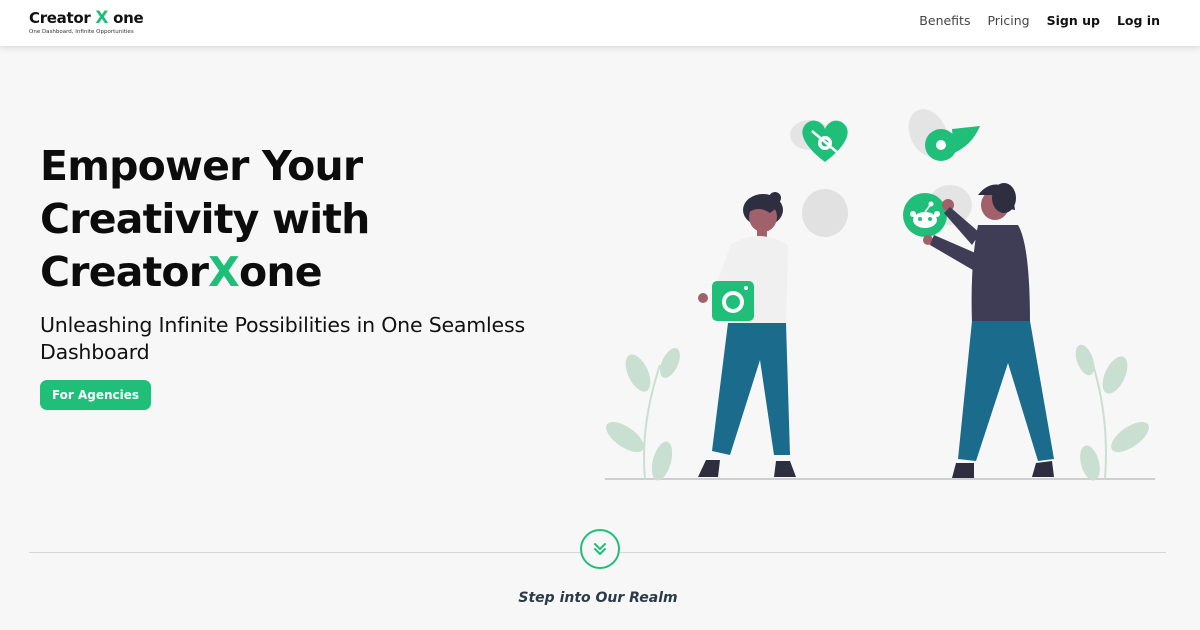  What do you see at coordinates (205, 219) in the screenshot?
I see `hero-title: Empower Your Creativity with CreatorXone` at bounding box center [205, 219].